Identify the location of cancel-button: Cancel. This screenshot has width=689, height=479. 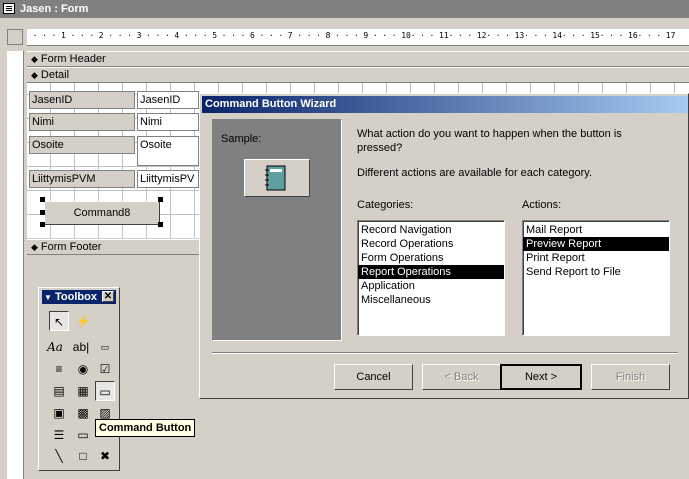
(373, 377).